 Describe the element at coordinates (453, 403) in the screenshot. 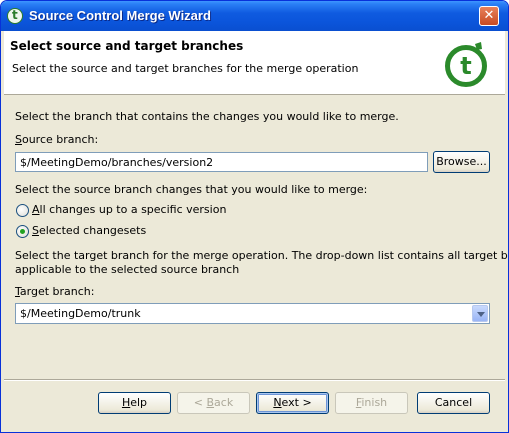

I see `cancel-button: Cancel` at that location.